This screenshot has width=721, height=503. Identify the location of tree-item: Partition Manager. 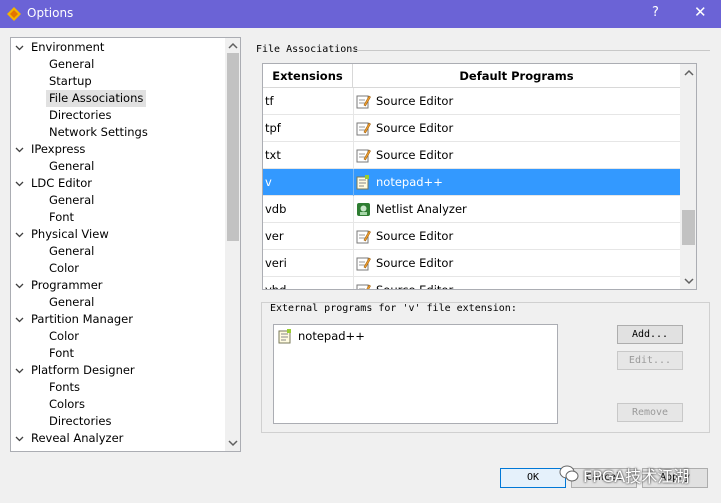
(75, 319).